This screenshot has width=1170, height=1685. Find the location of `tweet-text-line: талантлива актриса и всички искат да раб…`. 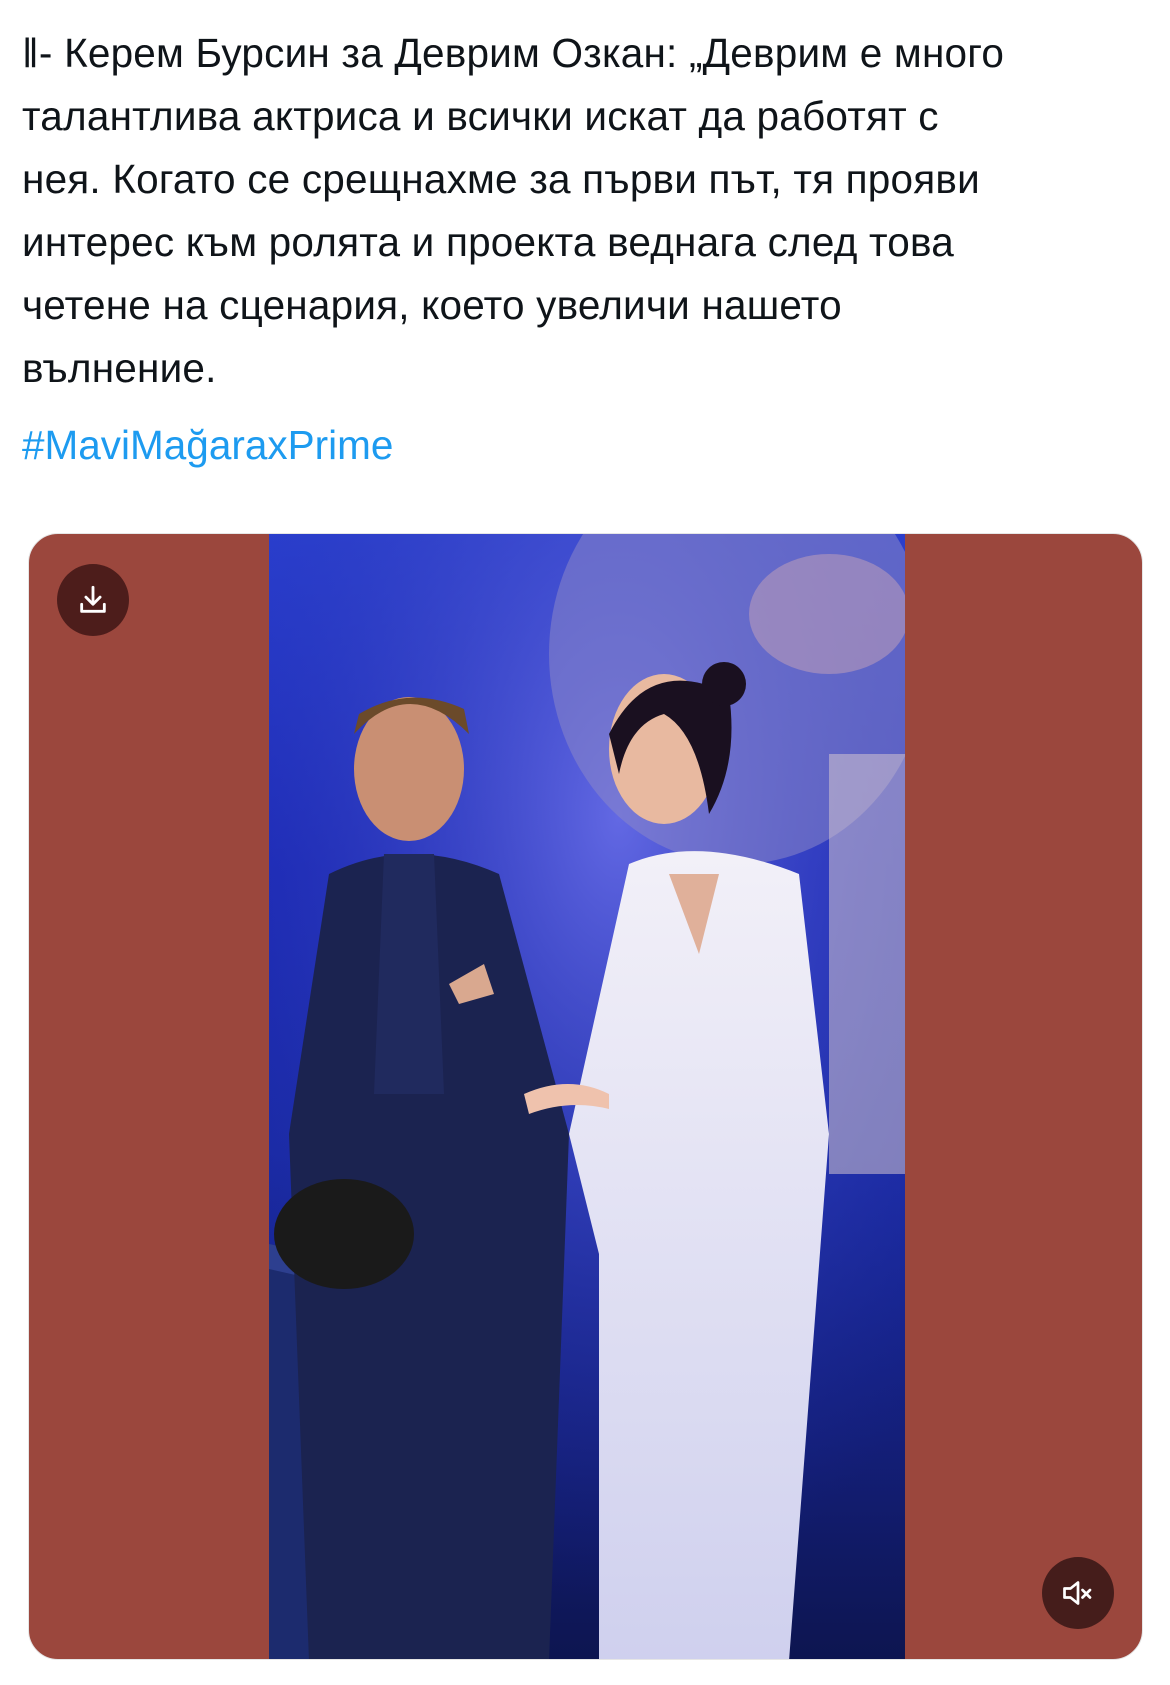

tweet-text-line: талантлива актриса и всички искат да раб… is located at coordinates (480, 116).